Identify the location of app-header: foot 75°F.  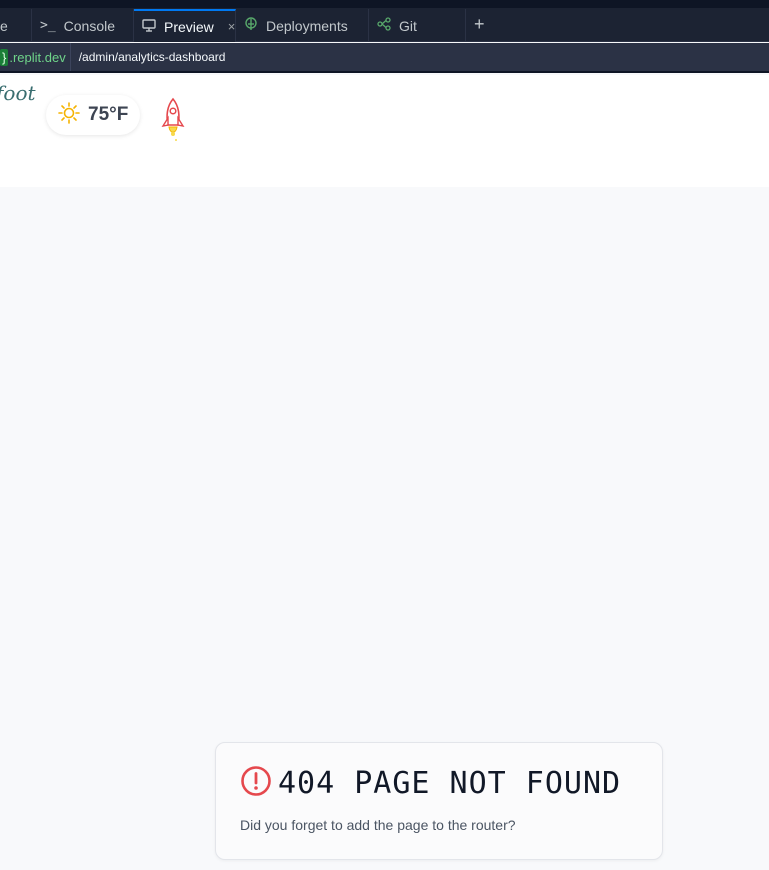
(384, 131).